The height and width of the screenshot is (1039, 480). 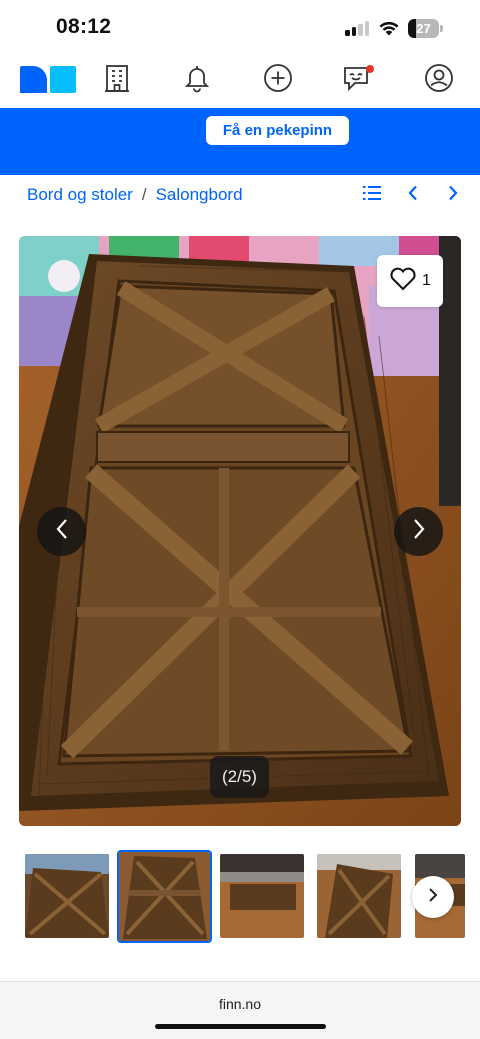 I want to click on breadcrumb-parent-link: Bord og stoler, so click(x=80, y=194).